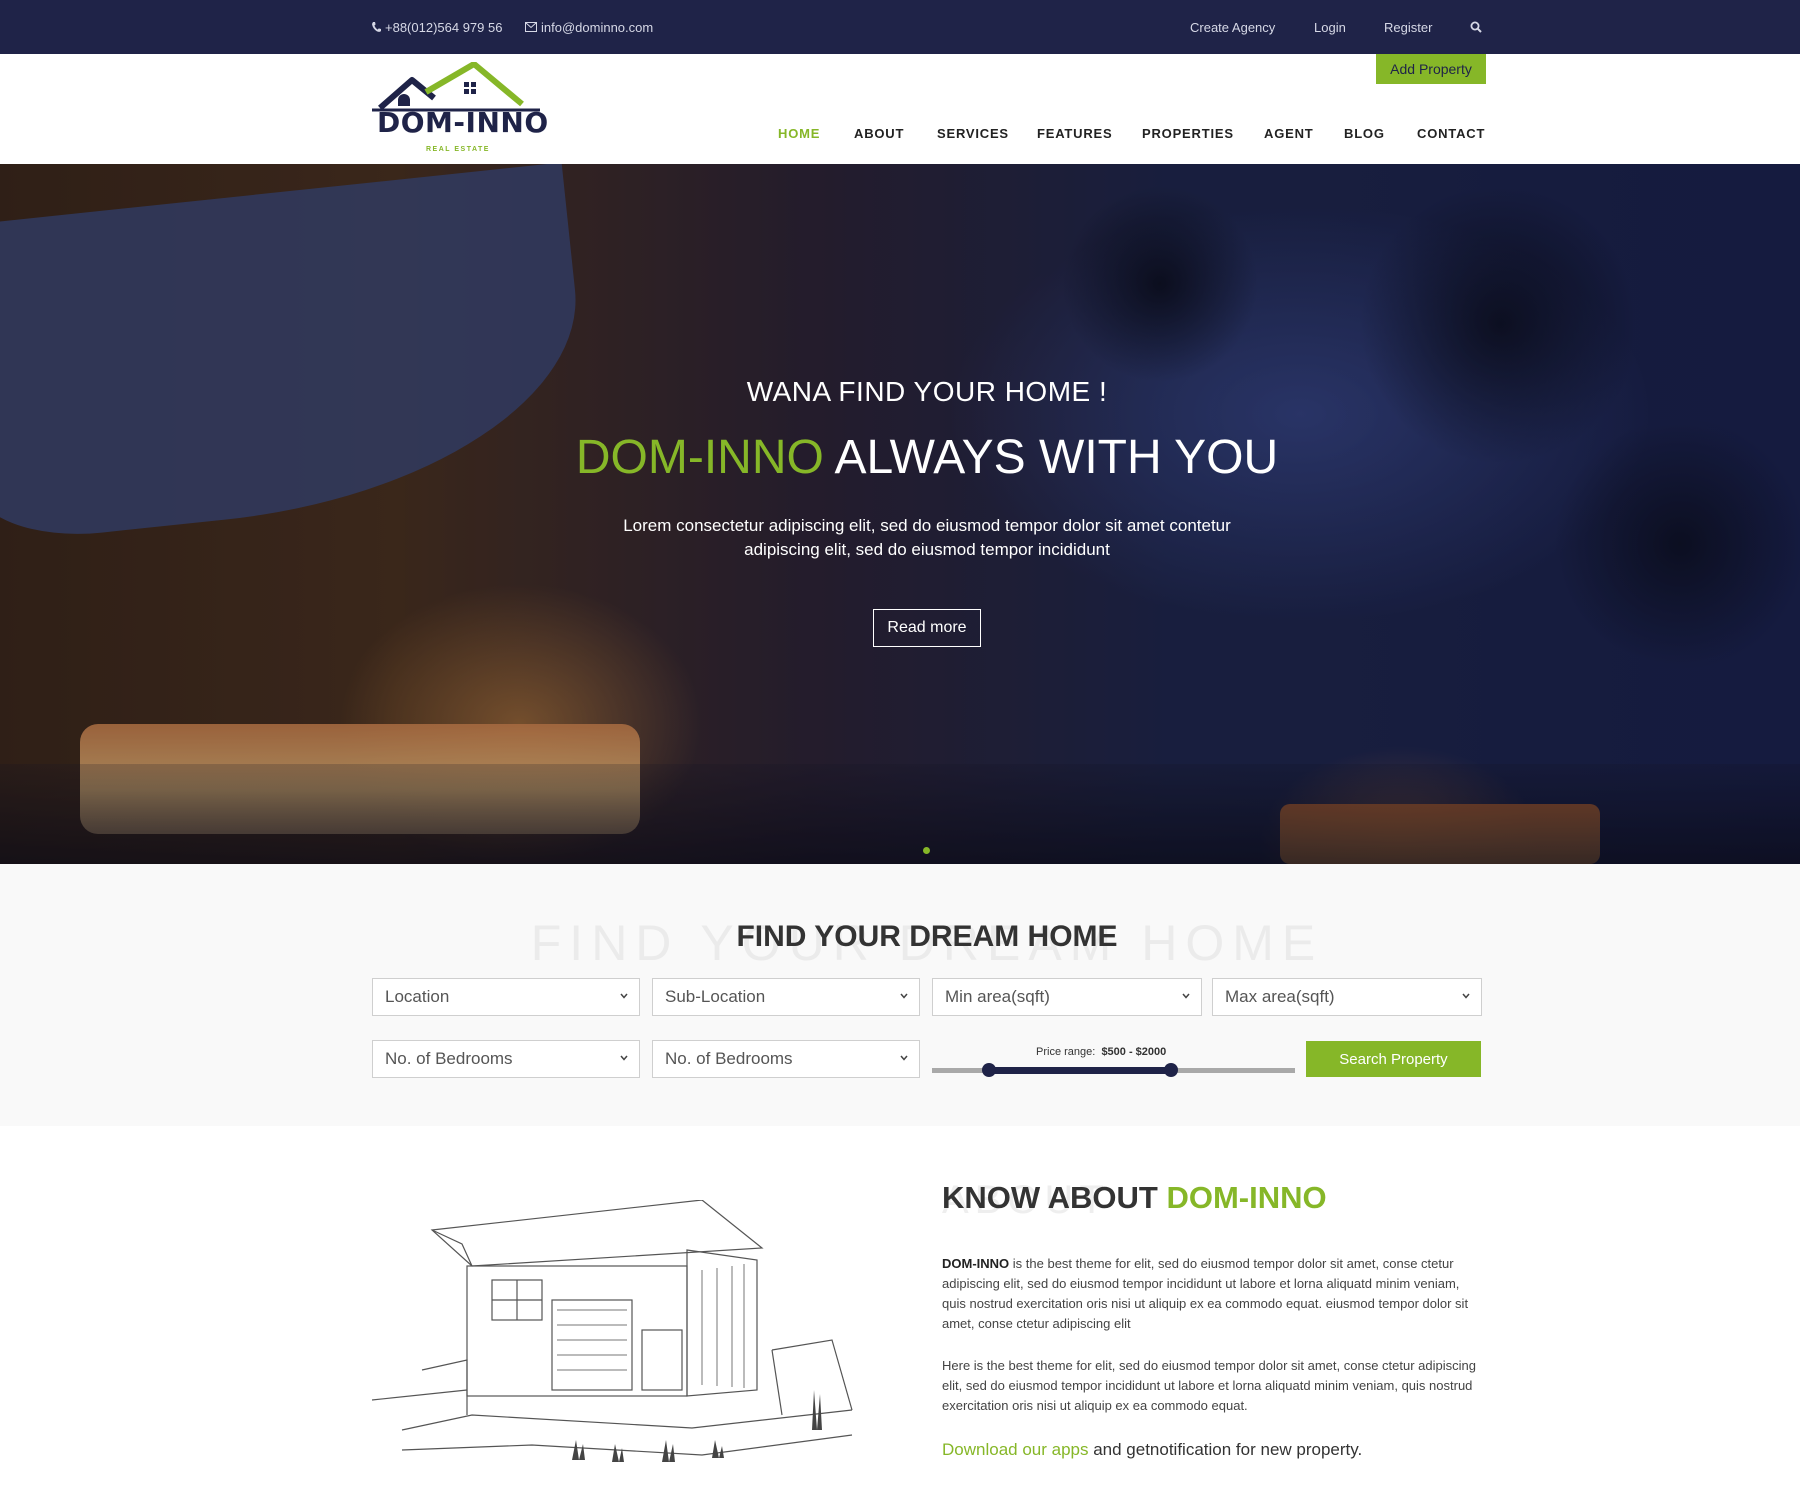 This screenshot has height=1501, width=1800. I want to click on create-agency-link: Create Agency, so click(1232, 27).